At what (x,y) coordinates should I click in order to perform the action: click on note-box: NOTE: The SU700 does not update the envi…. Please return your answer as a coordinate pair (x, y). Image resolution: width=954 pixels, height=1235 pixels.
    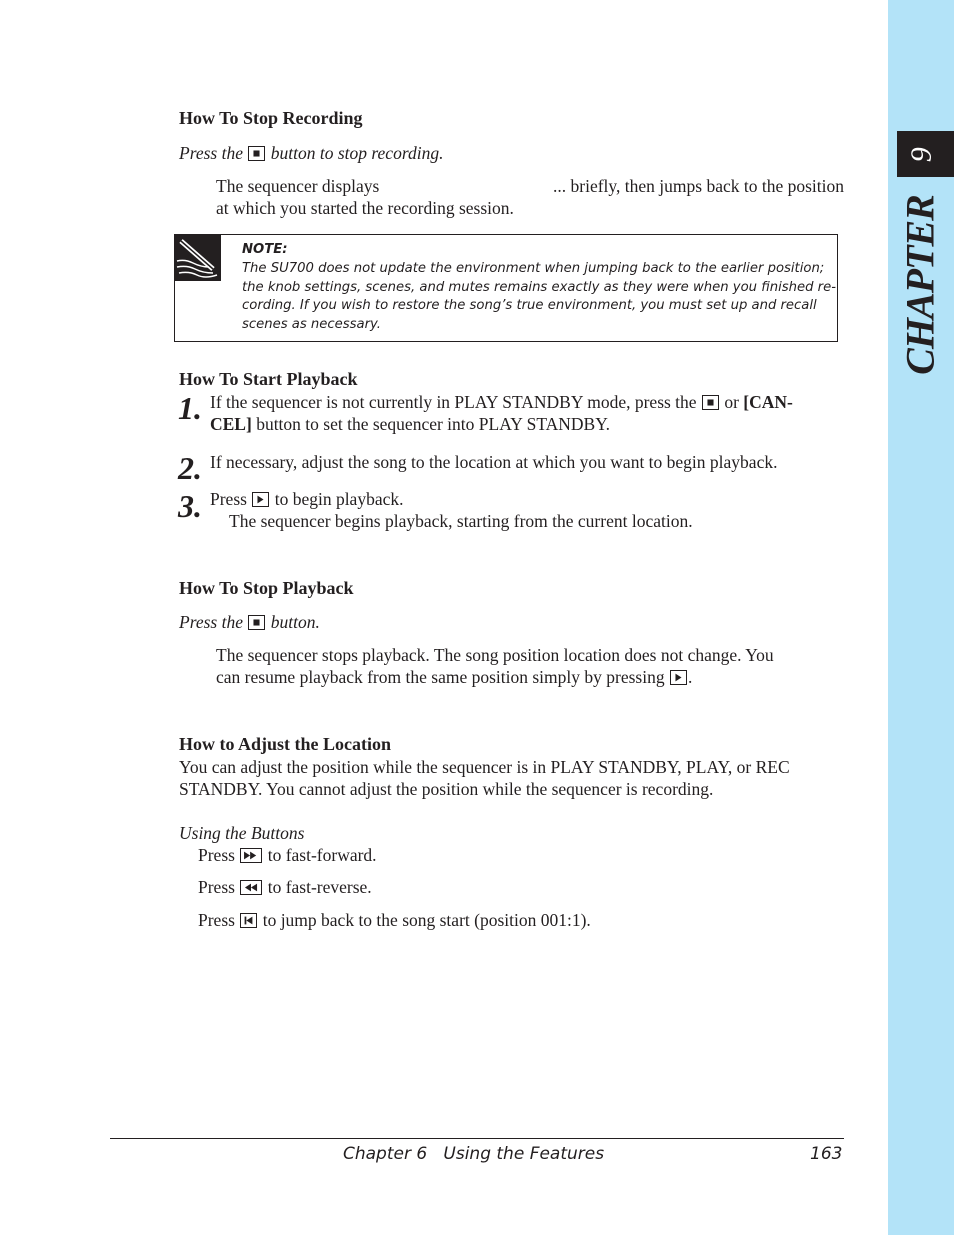
    Looking at the image, I should click on (506, 288).